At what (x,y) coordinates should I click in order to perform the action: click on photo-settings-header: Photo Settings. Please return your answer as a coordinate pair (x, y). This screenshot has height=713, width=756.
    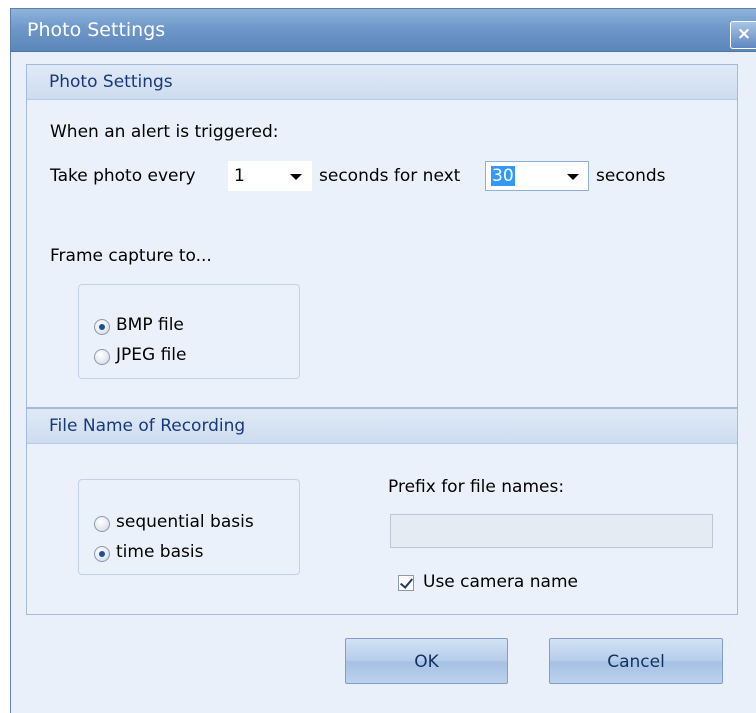
    Looking at the image, I should click on (382, 82).